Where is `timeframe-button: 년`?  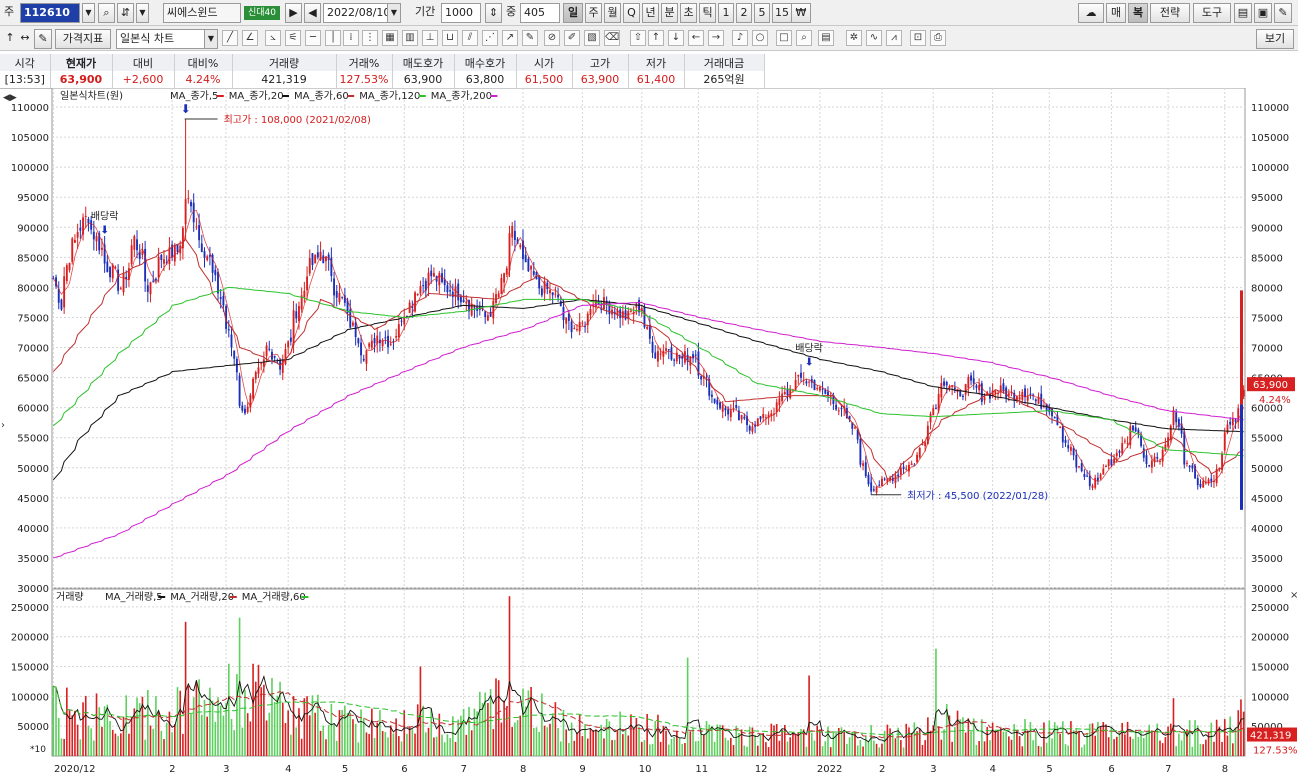
timeframe-button: 년 is located at coordinates (650, 13).